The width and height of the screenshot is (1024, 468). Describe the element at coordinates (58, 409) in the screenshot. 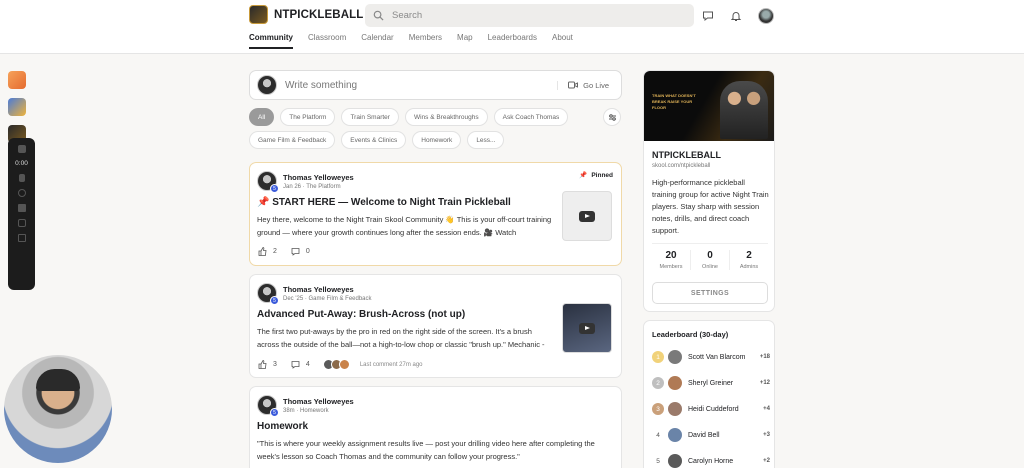

I see `webcam-bubble` at that location.